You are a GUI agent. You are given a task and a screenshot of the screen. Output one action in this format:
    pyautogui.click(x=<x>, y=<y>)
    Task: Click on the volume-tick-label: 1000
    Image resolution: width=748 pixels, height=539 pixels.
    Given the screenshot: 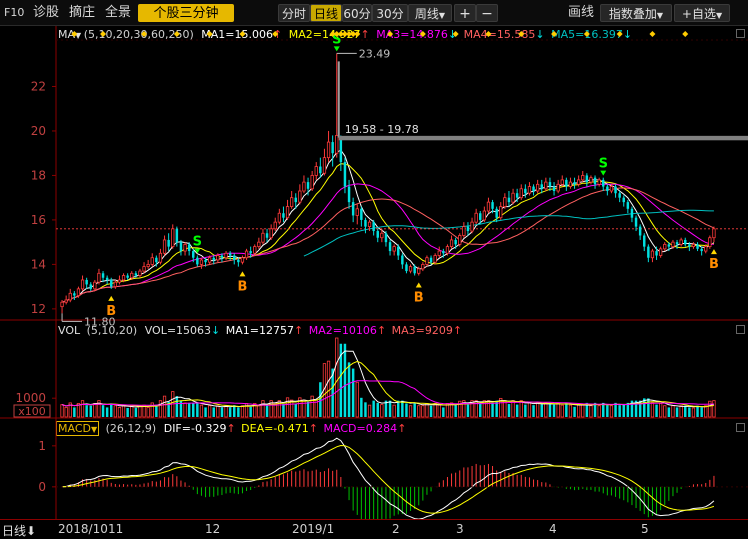 What is the action you would take?
    pyautogui.click(x=30, y=398)
    